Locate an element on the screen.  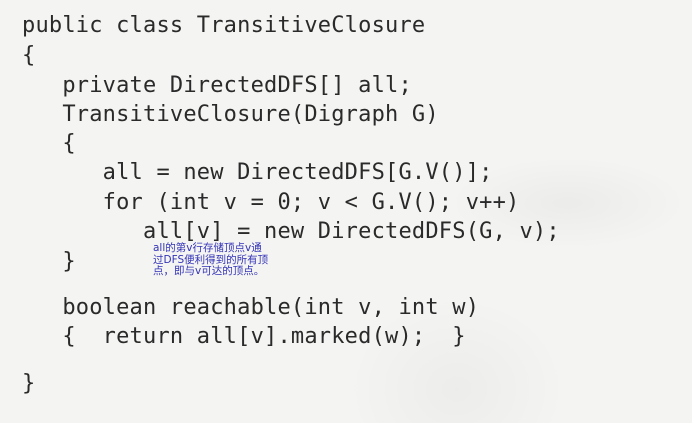
code-line-constructor-open-brace: { is located at coordinates (49, 143).